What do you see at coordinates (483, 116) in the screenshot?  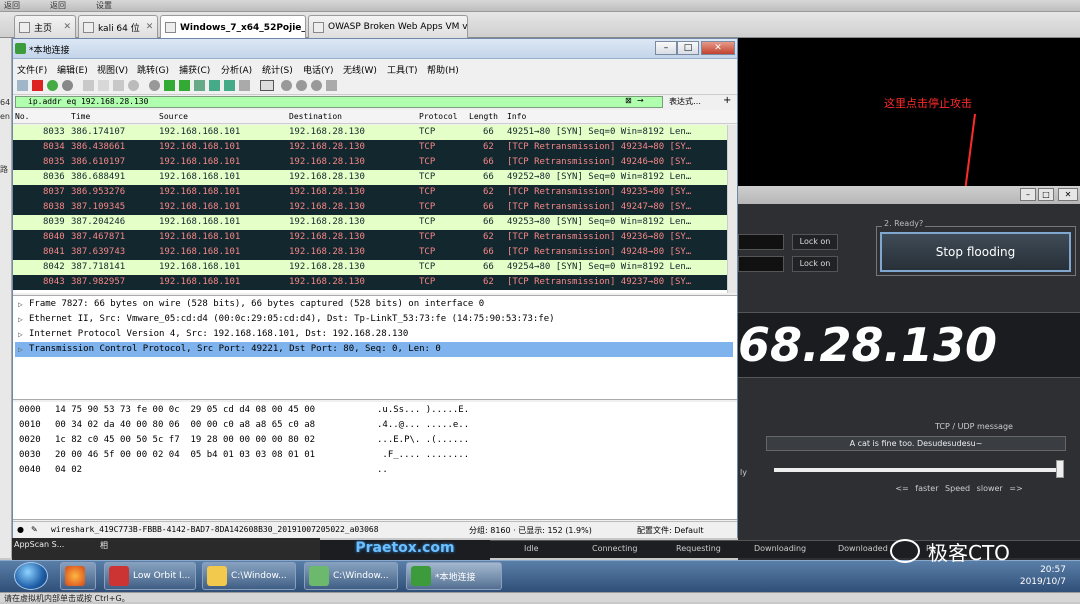 I see `col-length: Length` at bounding box center [483, 116].